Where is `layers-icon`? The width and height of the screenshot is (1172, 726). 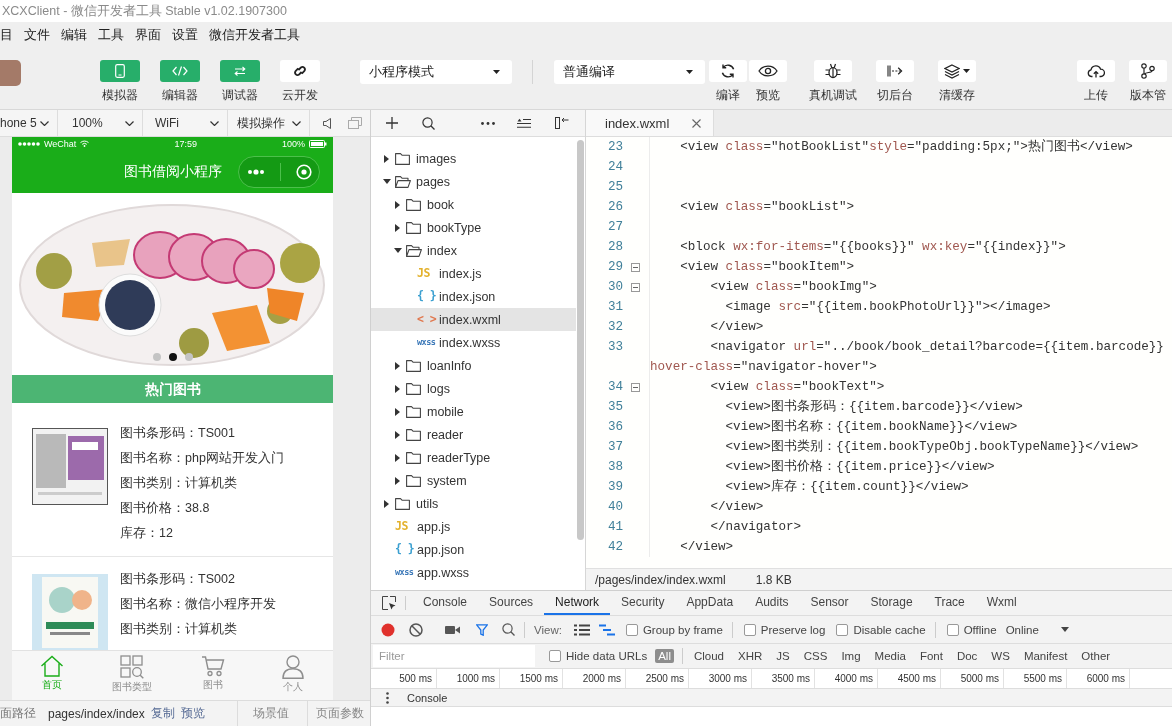 layers-icon is located at coordinates (952, 71).